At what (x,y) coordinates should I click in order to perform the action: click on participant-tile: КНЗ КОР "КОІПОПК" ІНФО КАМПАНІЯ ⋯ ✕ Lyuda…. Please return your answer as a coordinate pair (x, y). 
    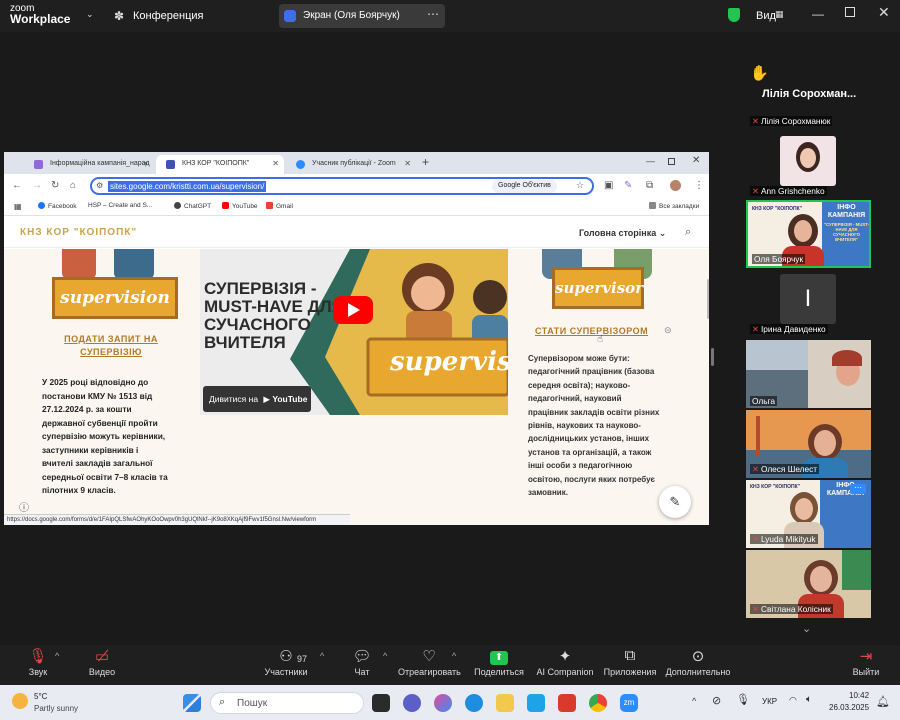
    Looking at the image, I should click on (808, 514).